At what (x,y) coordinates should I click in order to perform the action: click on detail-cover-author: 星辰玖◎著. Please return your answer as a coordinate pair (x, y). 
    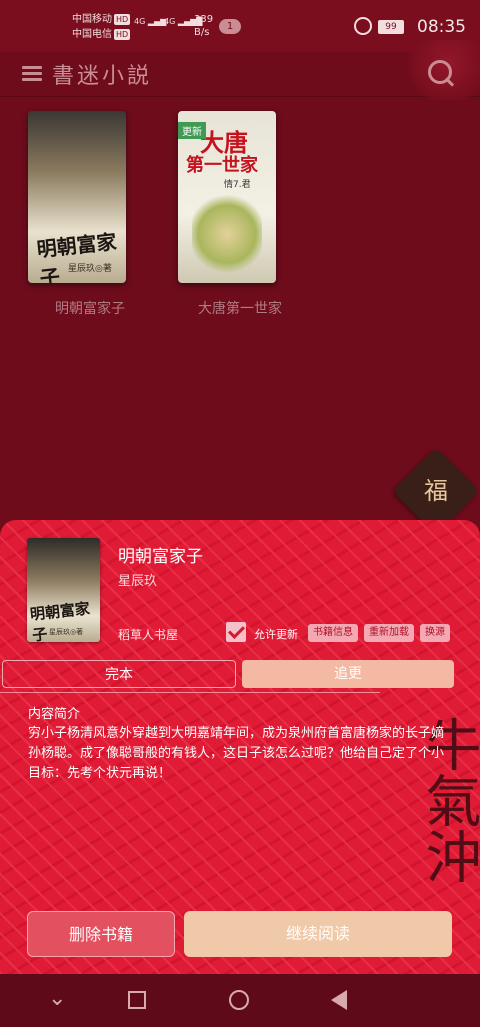
    Looking at the image, I should click on (66, 632).